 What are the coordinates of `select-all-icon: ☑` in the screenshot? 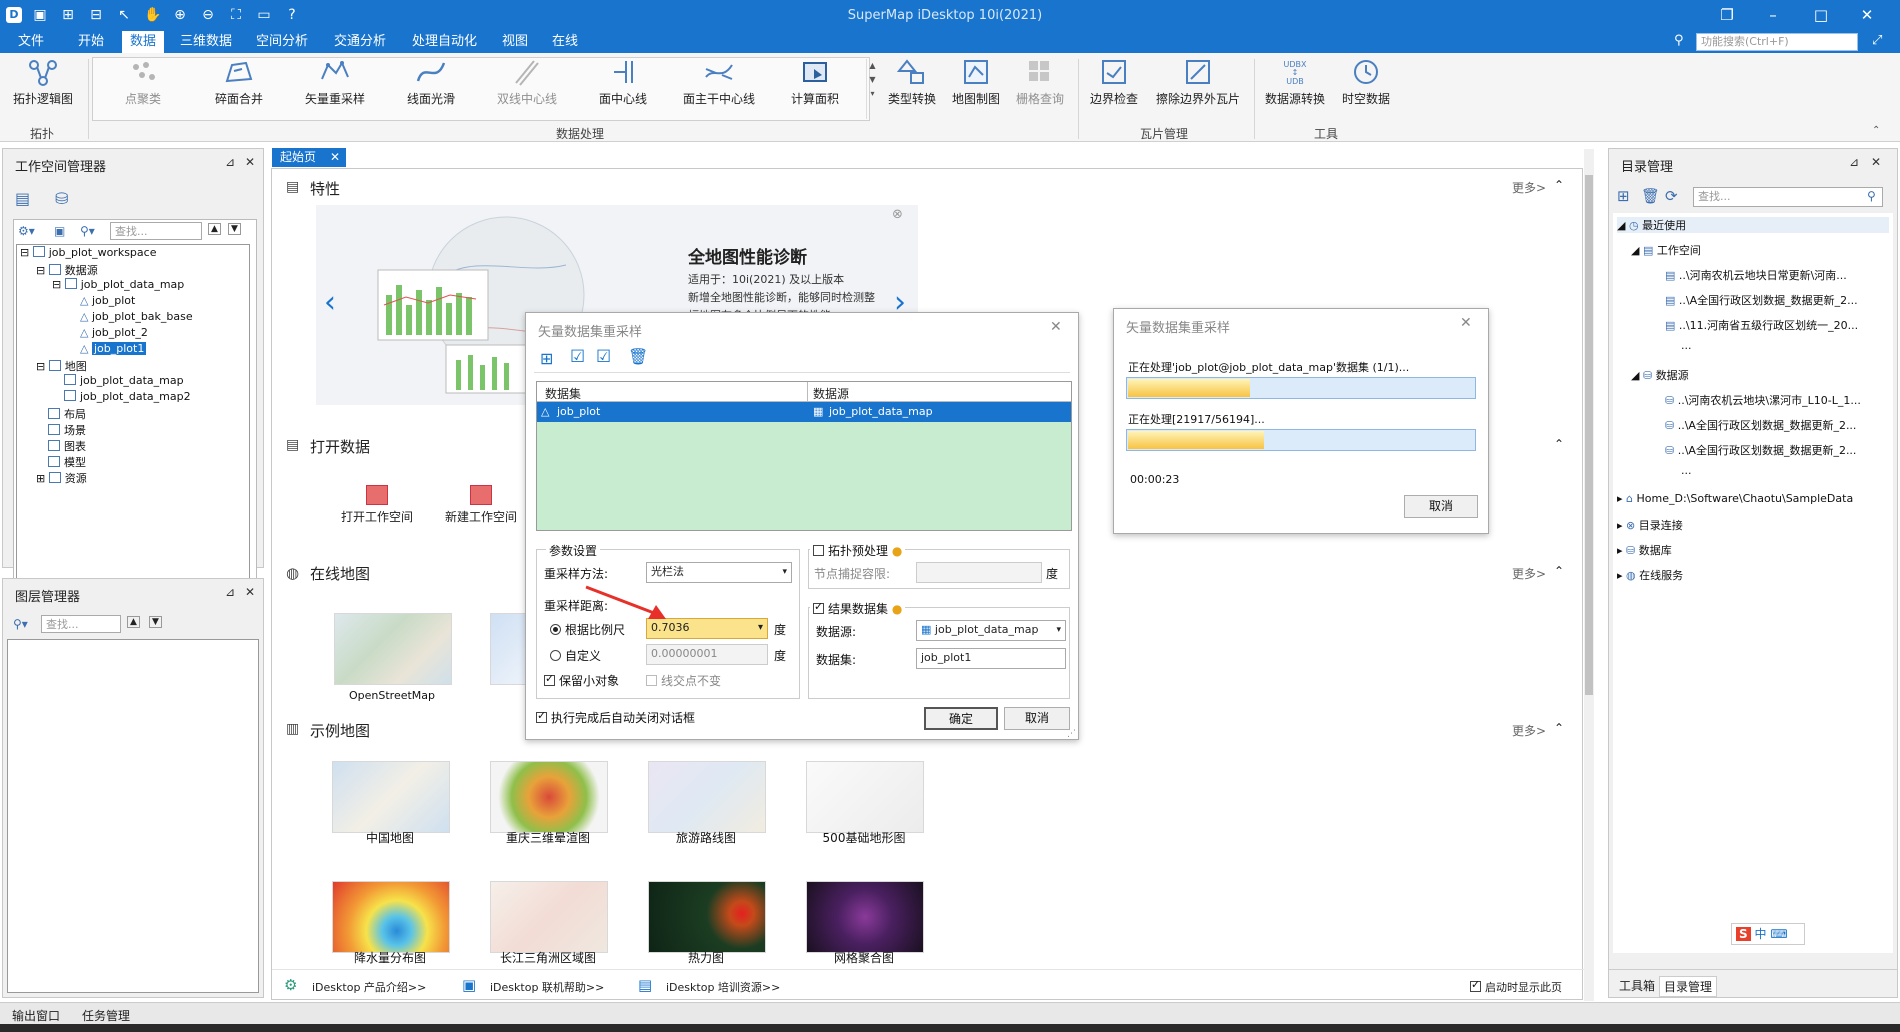 It's located at (577, 357).